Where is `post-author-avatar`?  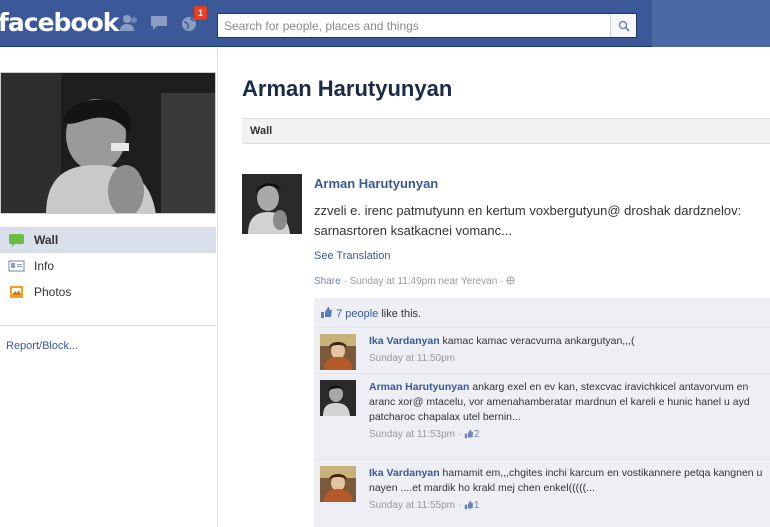
post-author-avatar is located at coordinates (272, 204).